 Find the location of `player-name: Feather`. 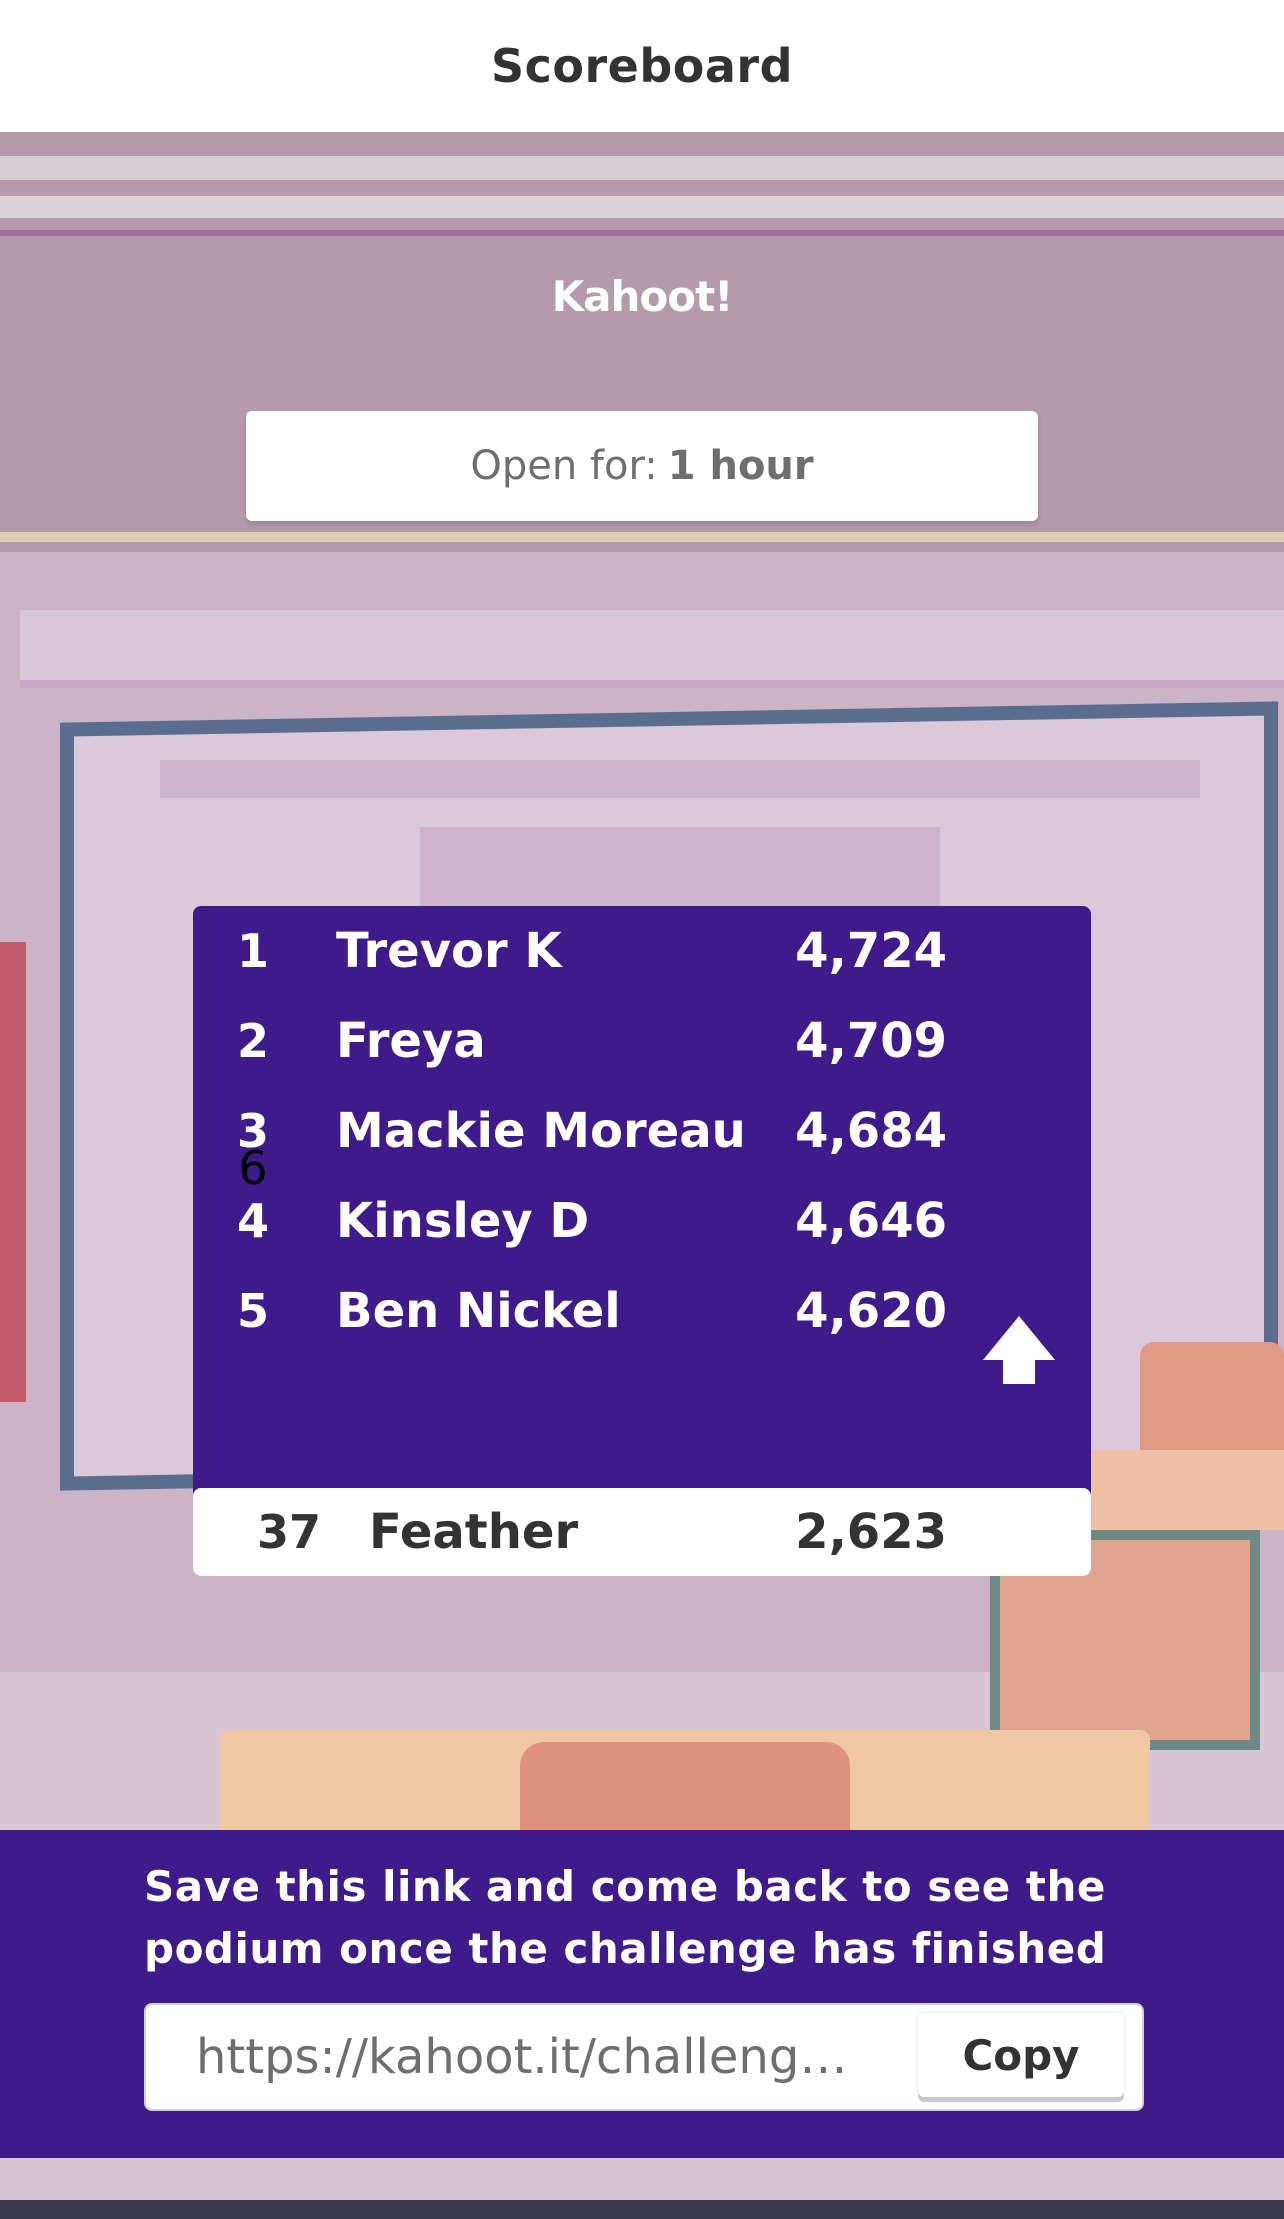

player-name: Feather is located at coordinates (474, 1532).